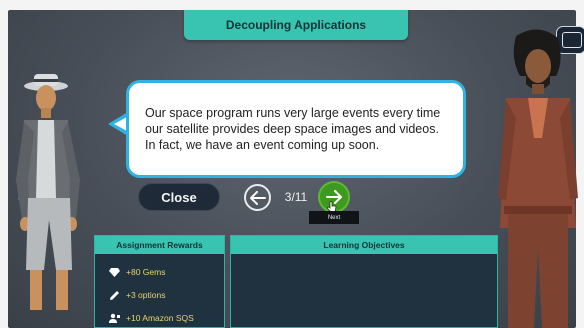  I want to click on reward-label: +80 Gems, so click(146, 272).